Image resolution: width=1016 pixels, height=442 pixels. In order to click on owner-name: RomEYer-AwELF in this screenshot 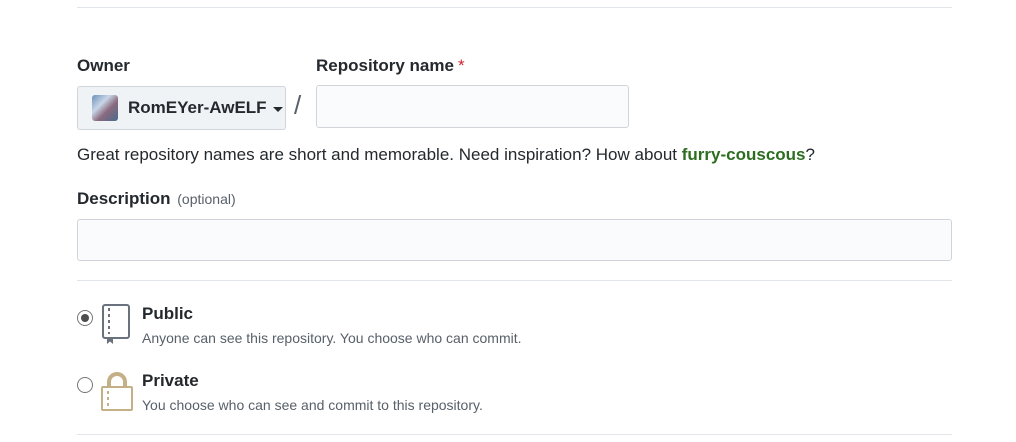, I will do `click(197, 107)`.